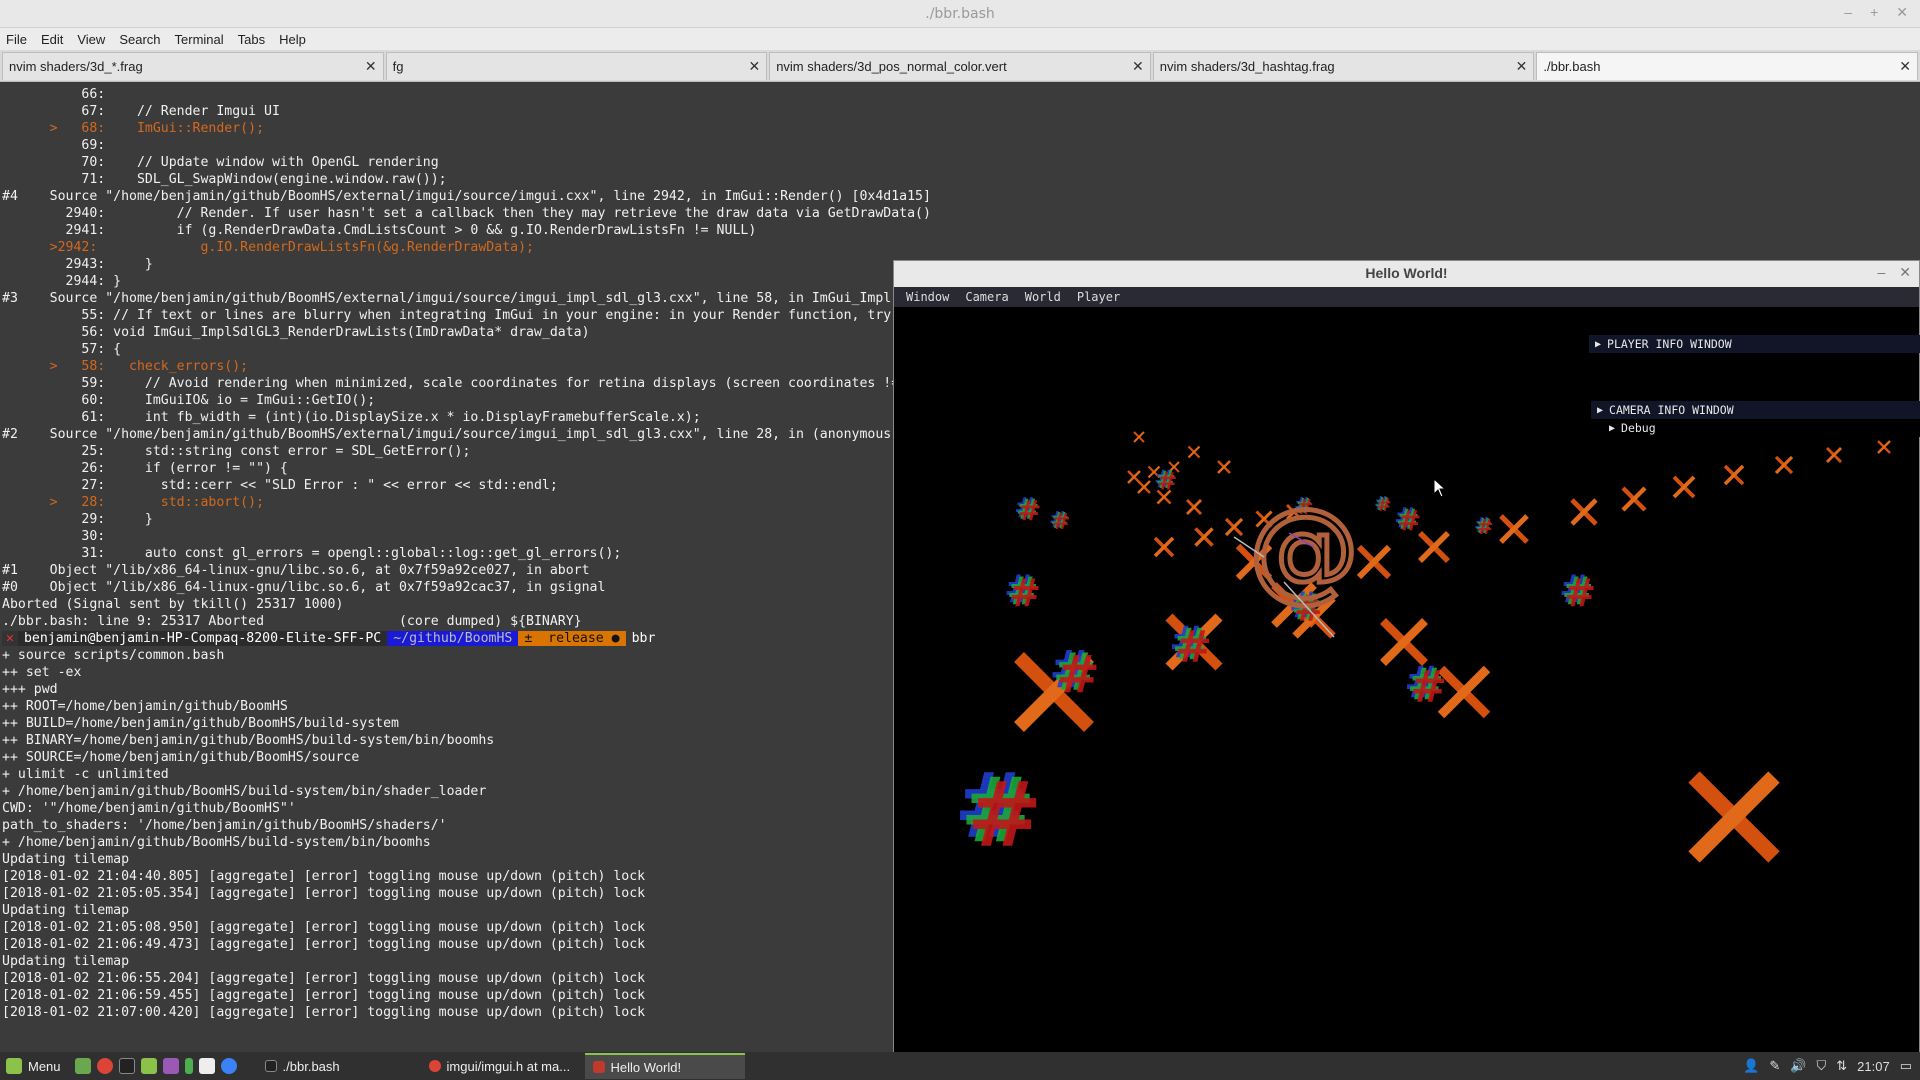 This screenshot has width=1920, height=1080. What do you see at coordinates (104, 1066) in the screenshot?
I see `chrome-icon` at bounding box center [104, 1066].